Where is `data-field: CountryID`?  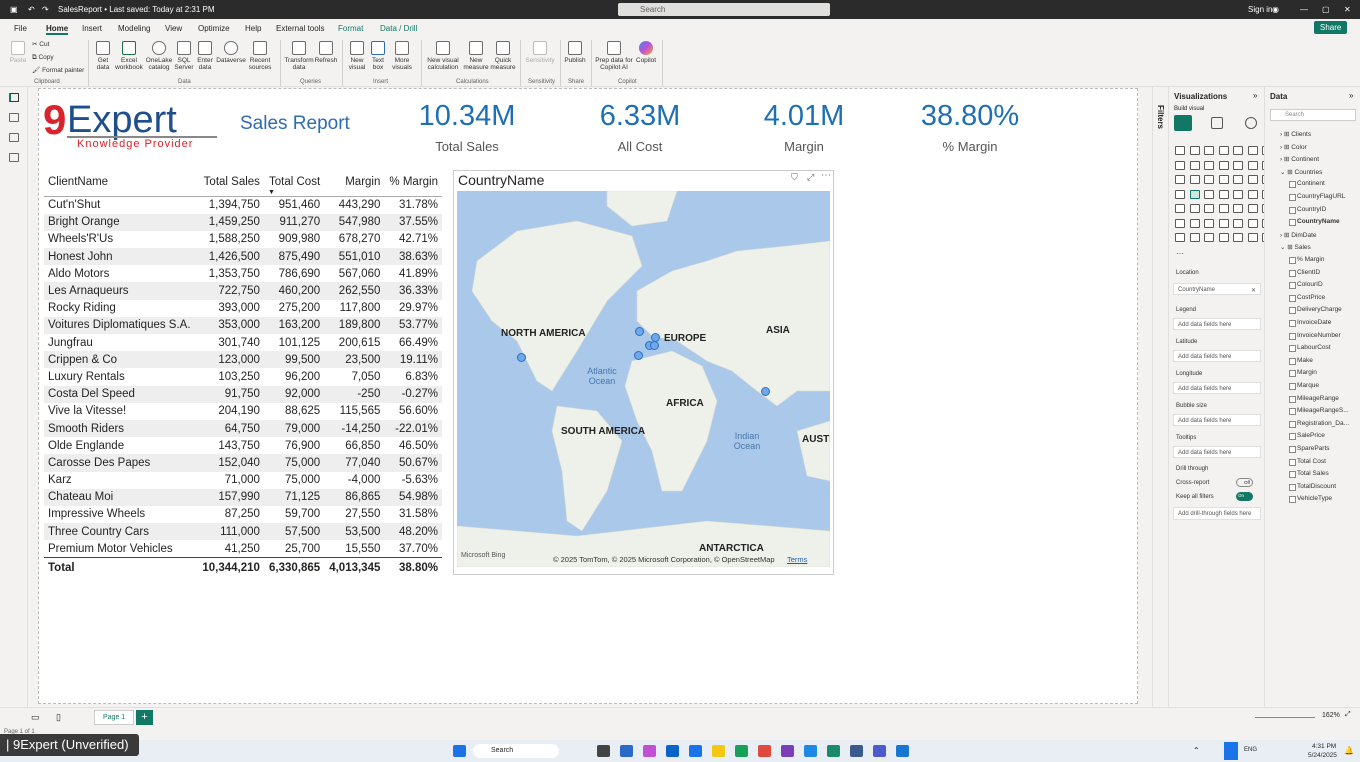 data-field: CountryID is located at coordinates (1307, 210).